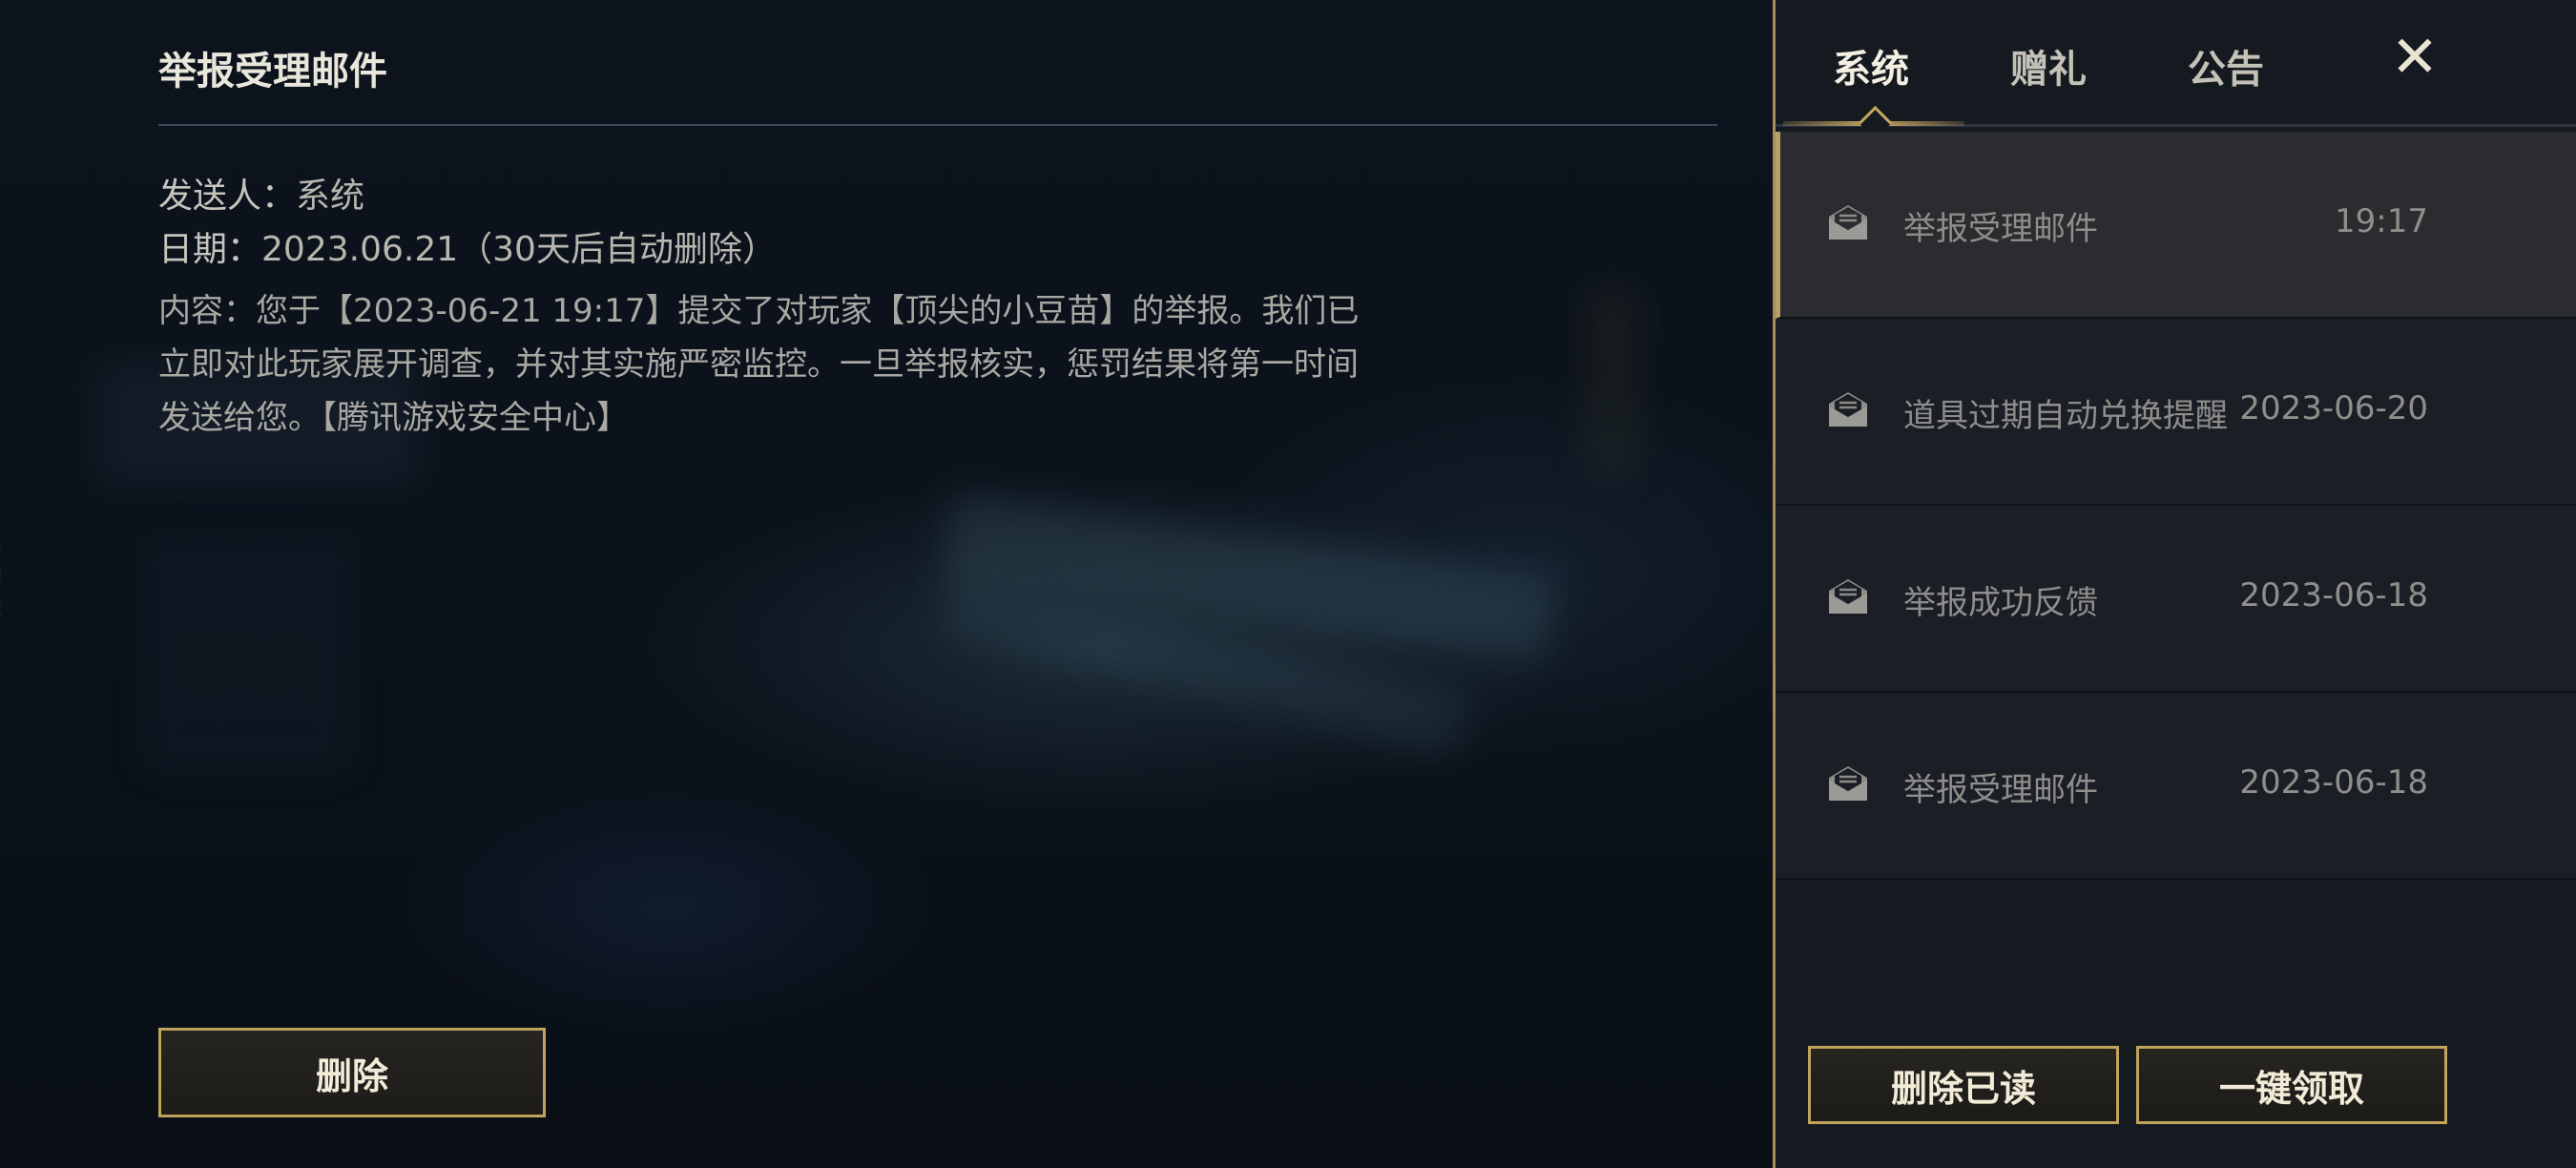 This screenshot has height=1168, width=2576. I want to click on mail-list-item: 举报受理邮件 2023-06-18, so click(2176, 787).